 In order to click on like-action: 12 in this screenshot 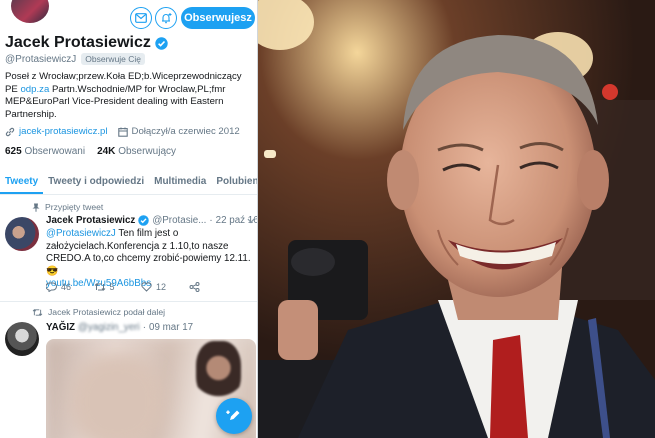, I will do `click(165, 287)`.